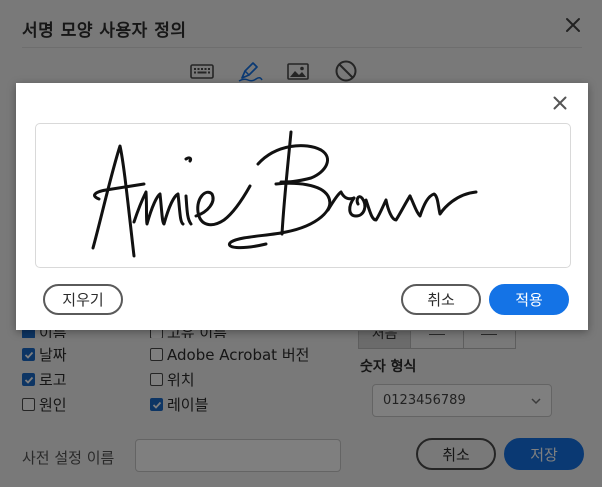 The height and width of the screenshot is (487, 602). Describe the element at coordinates (529, 299) in the screenshot. I see `apply-button: 적용` at that location.